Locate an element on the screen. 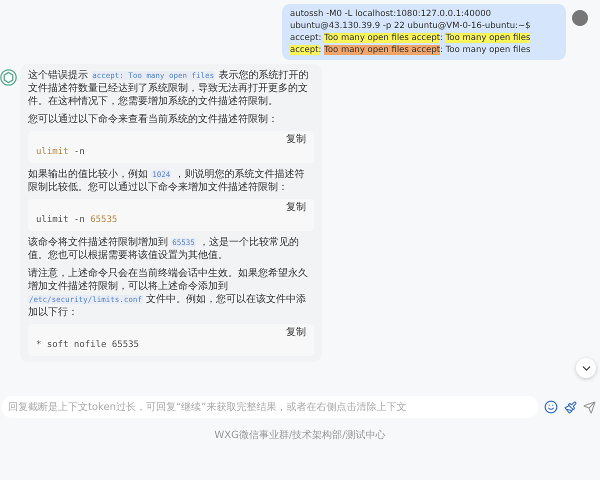  scroll-down-button is located at coordinates (586, 368).